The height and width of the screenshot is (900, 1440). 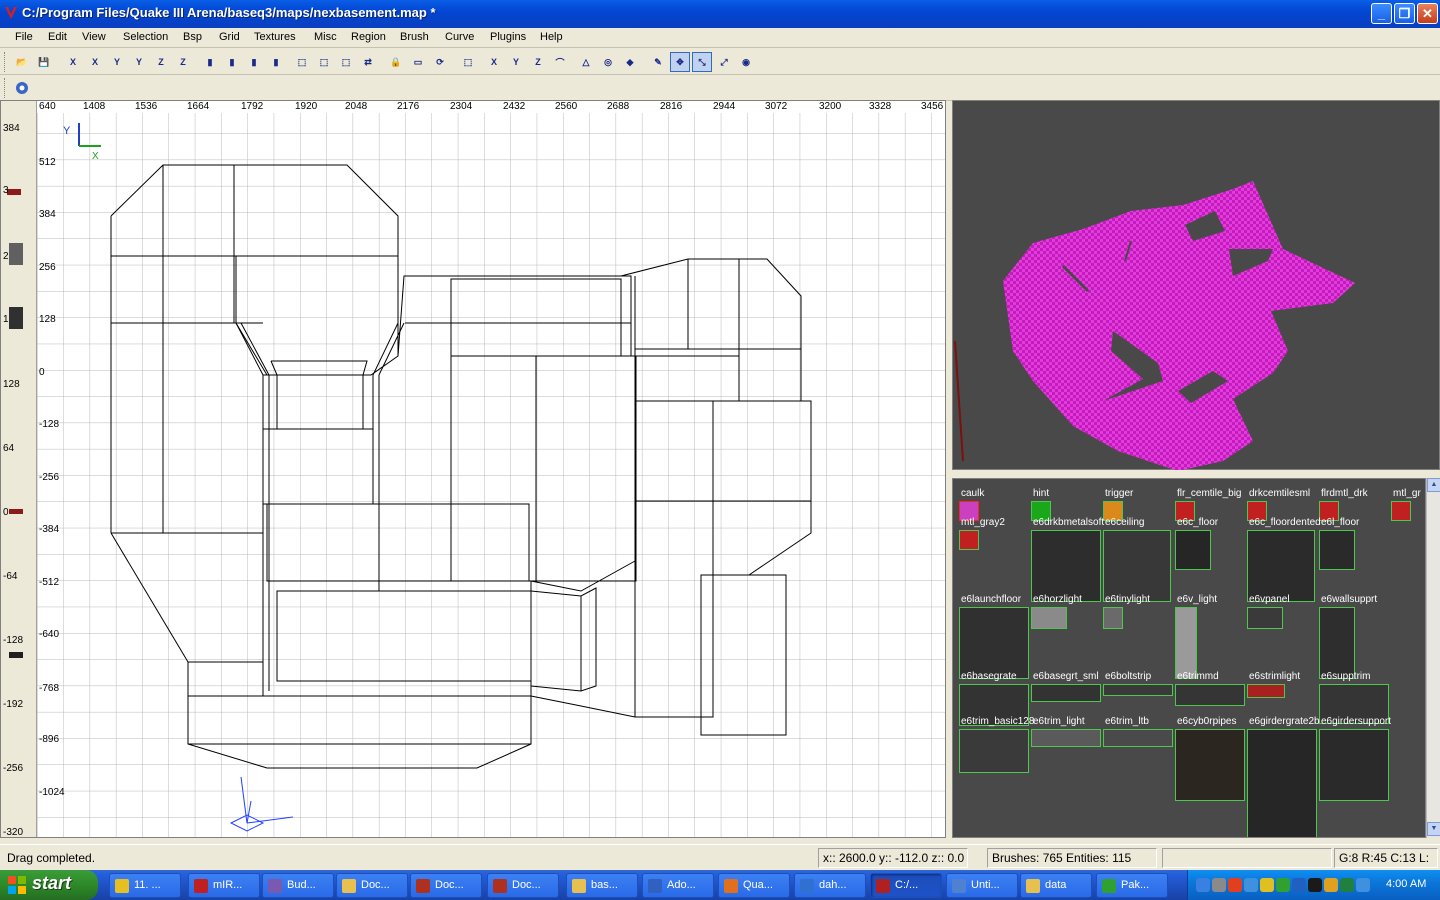 What do you see at coordinates (254, 62) in the screenshot?
I see `csg-hollow-icon: ▮` at bounding box center [254, 62].